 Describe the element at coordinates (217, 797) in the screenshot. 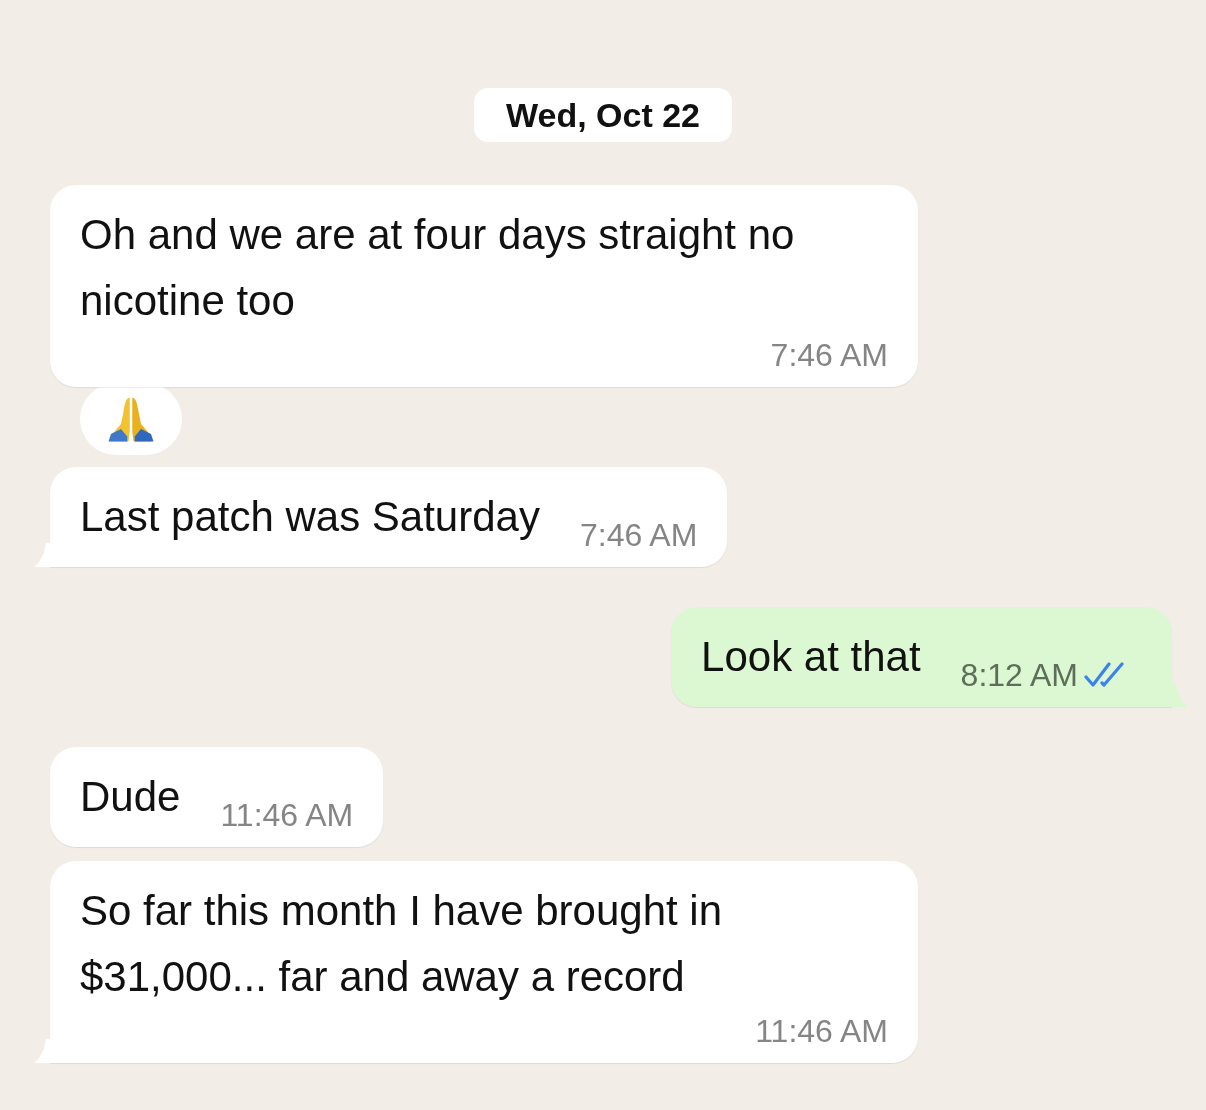

I see `message-bubble: Dude 11:46 AM` at that location.